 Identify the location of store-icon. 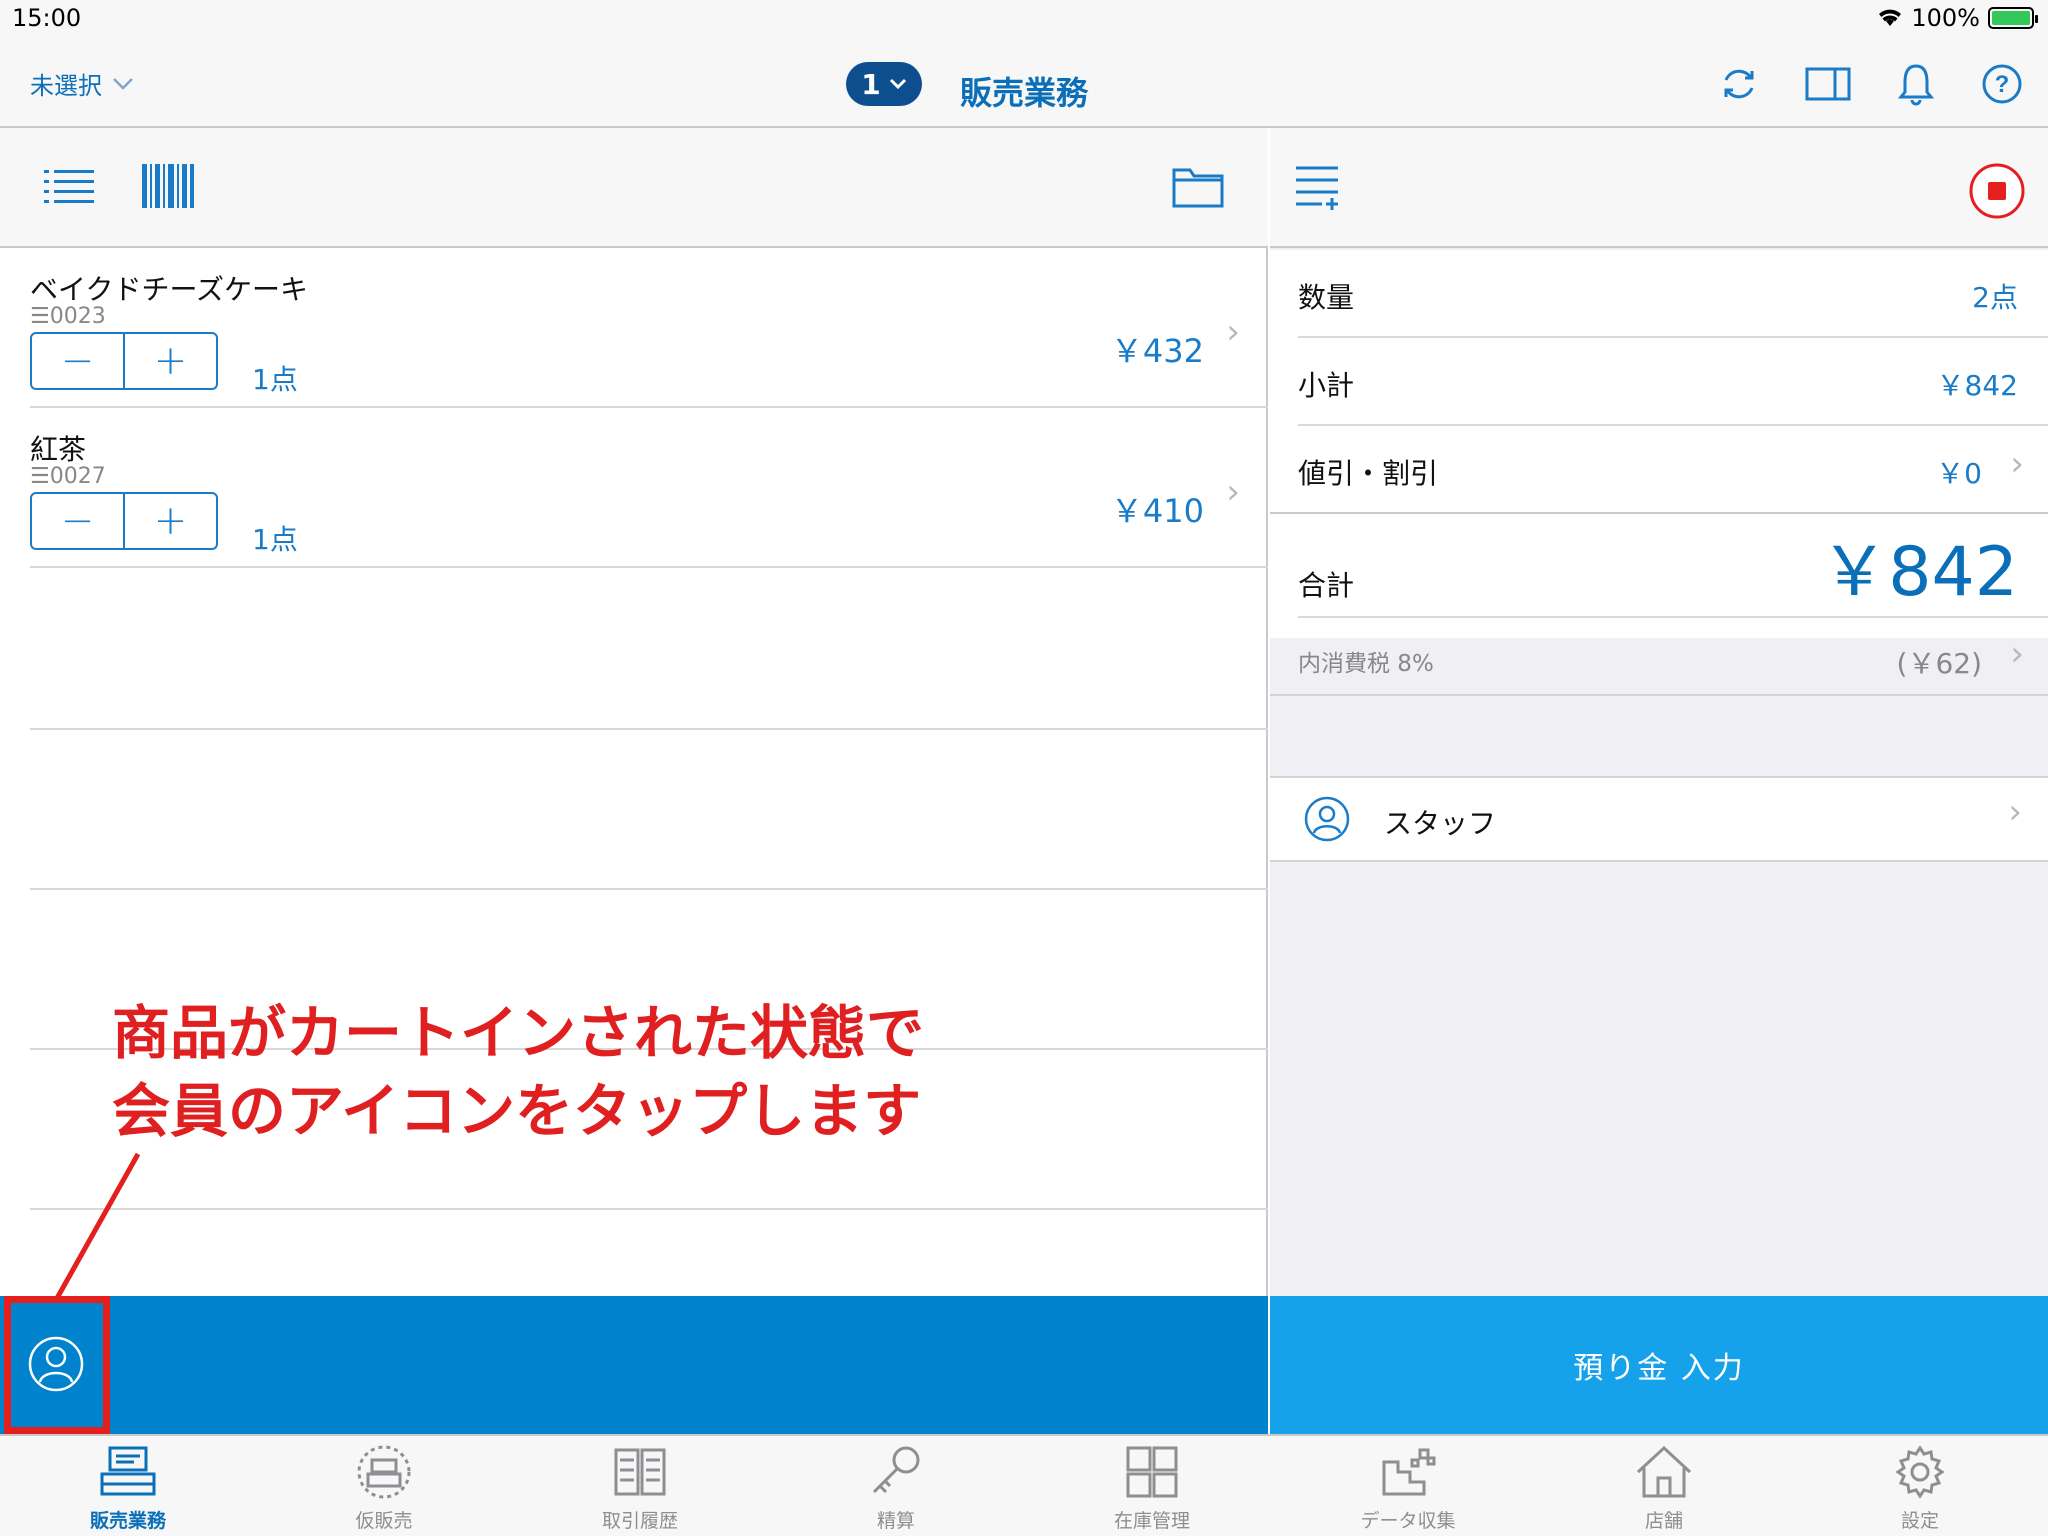
(1664, 1471).